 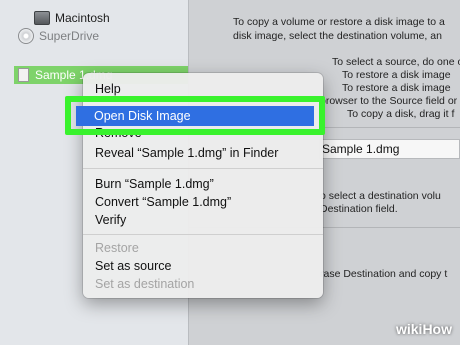 What do you see at coordinates (142, 116) in the screenshot?
I see `menu-item-label: Open Disk Image` at bounding box center [142, 116].